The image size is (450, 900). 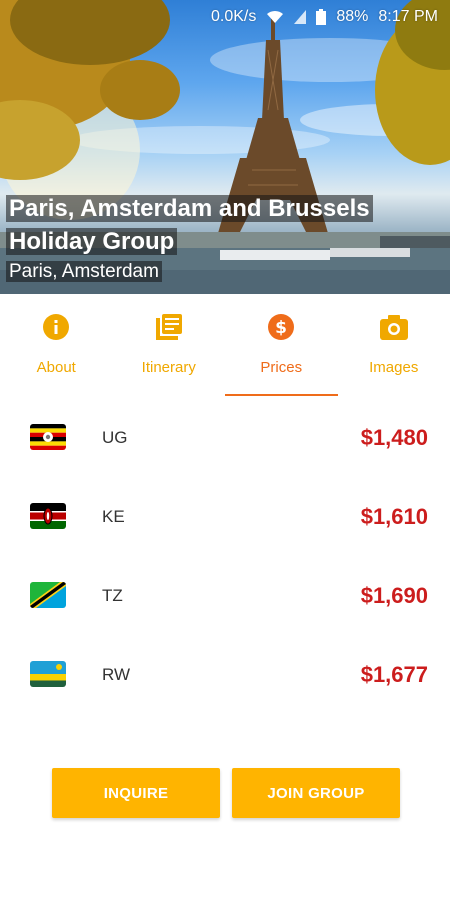 I want to click on kenya-flag, so click(x=48, y=516).